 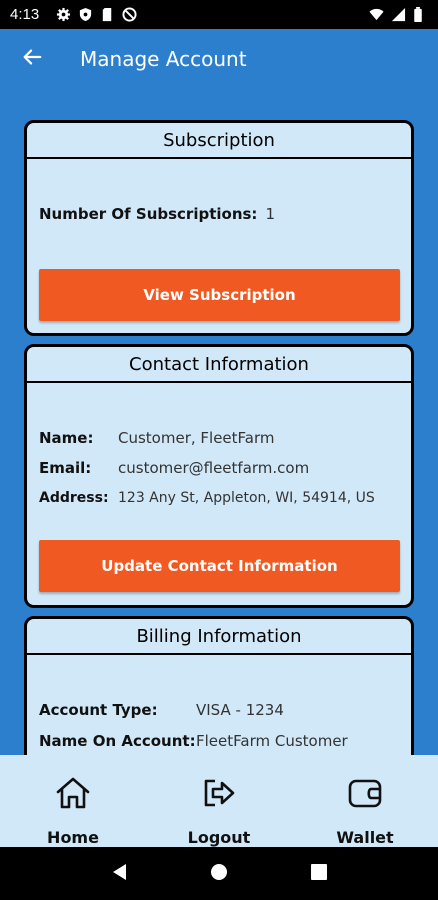 I want to click on subscription-count-label: Number Of Subscriptions:, so click(x=148, y=214).